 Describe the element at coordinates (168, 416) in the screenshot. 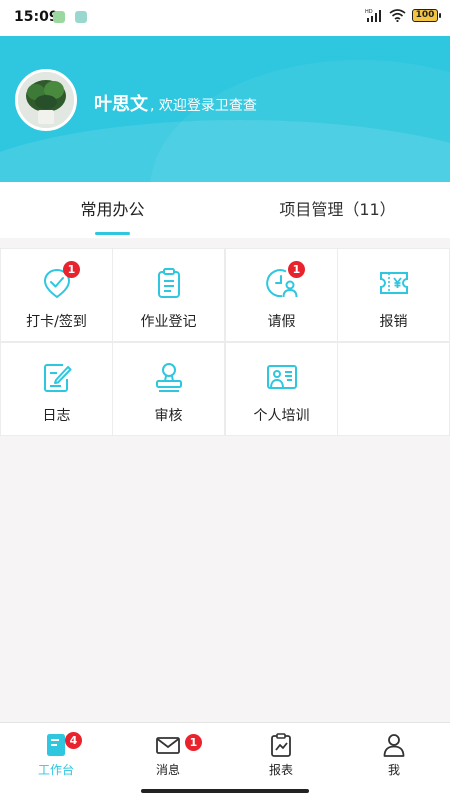

I see `grid-item-label: 审核` at that location.